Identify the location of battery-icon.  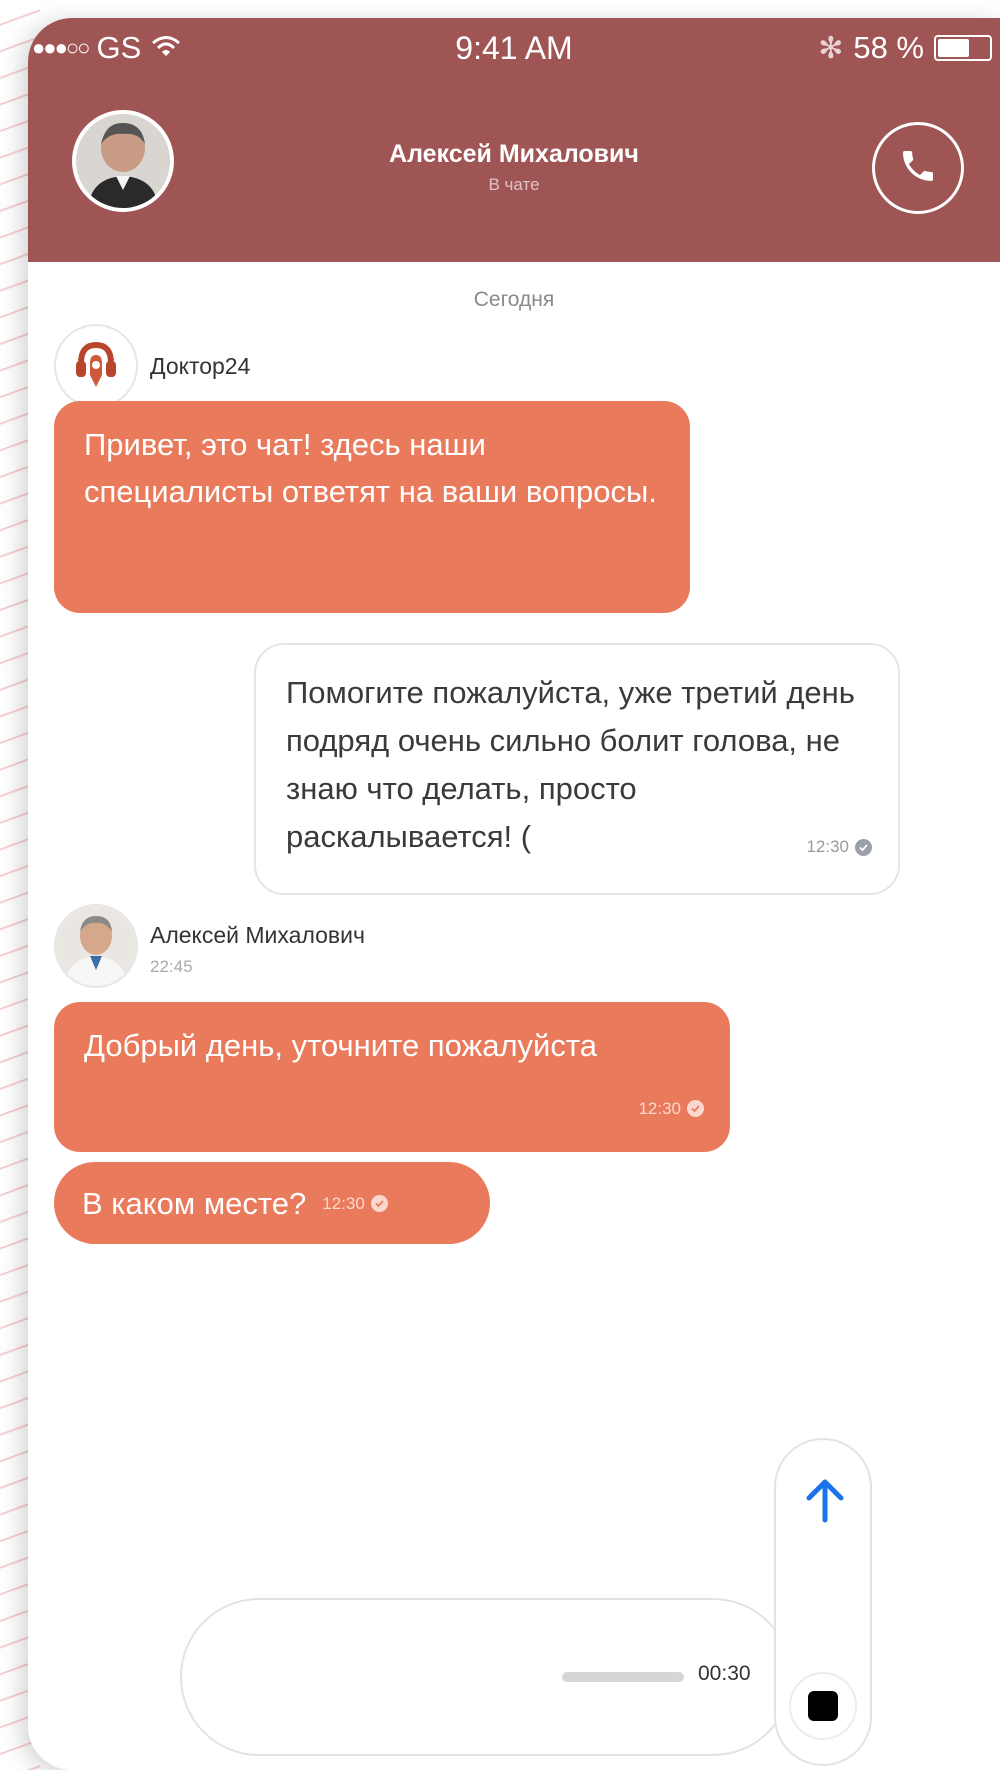
(963, 48).